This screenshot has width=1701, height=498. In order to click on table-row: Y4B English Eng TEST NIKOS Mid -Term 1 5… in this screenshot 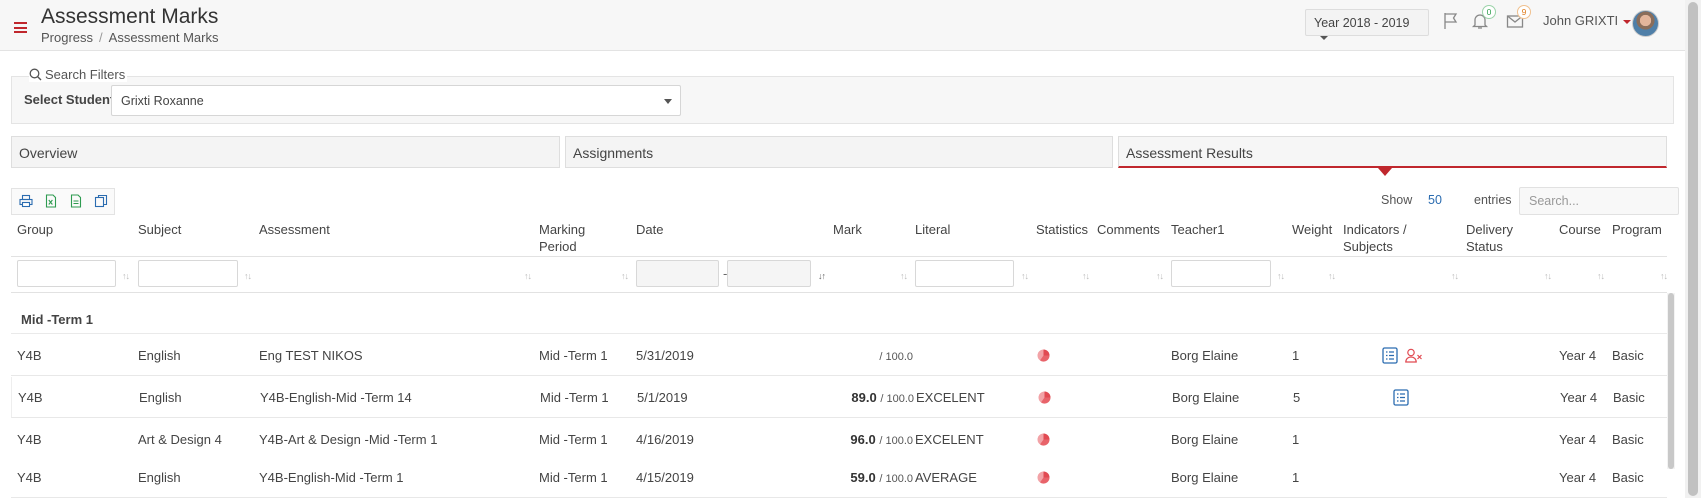, I will do `click(839, 355)`.